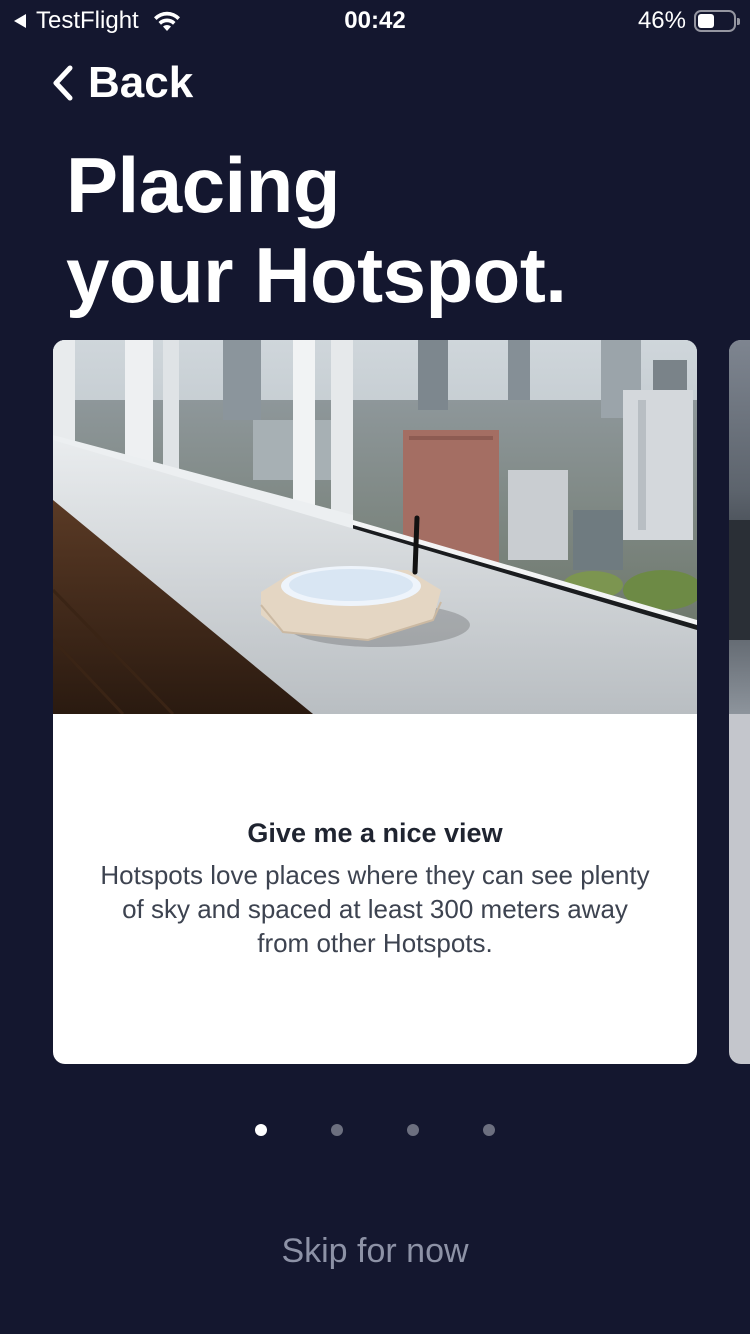  Describe the element at coordinates (63, 83) in the screenshot. I see `chevron-left-icon` at that location.